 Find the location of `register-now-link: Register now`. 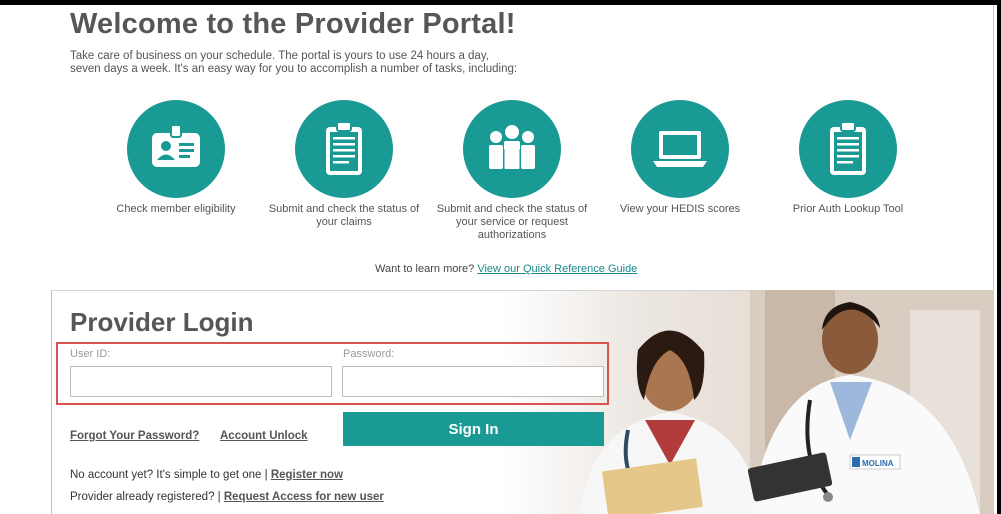

register-now-link: Register now is located at coordinates (307, 475).